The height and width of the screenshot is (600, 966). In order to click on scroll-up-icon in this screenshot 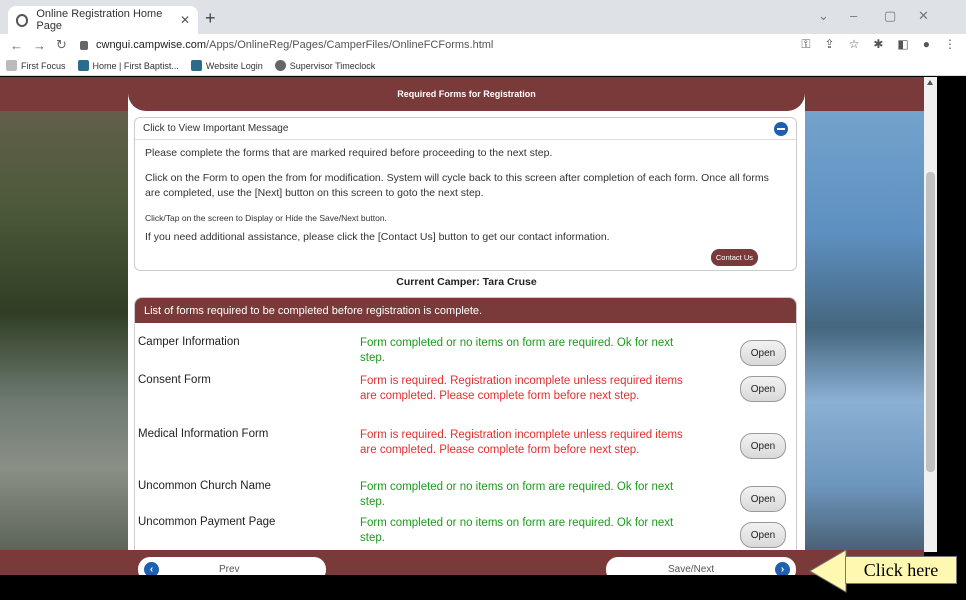, I will do `click(930, 82)`.